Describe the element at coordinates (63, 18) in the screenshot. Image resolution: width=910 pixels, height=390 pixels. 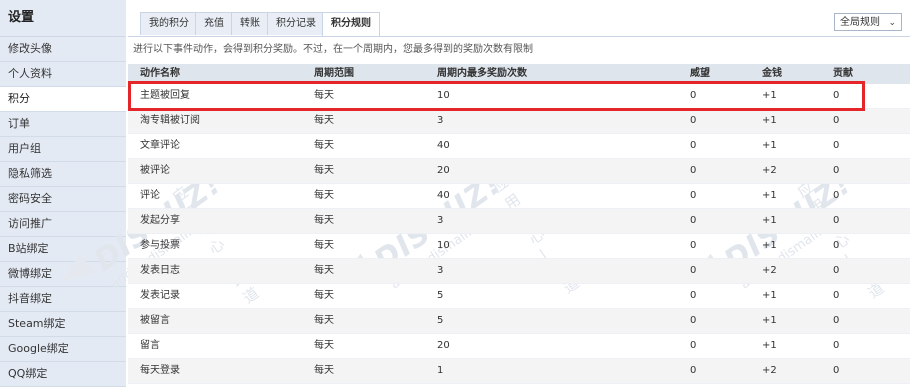
I see `sidebar-title: 设置` at that location.